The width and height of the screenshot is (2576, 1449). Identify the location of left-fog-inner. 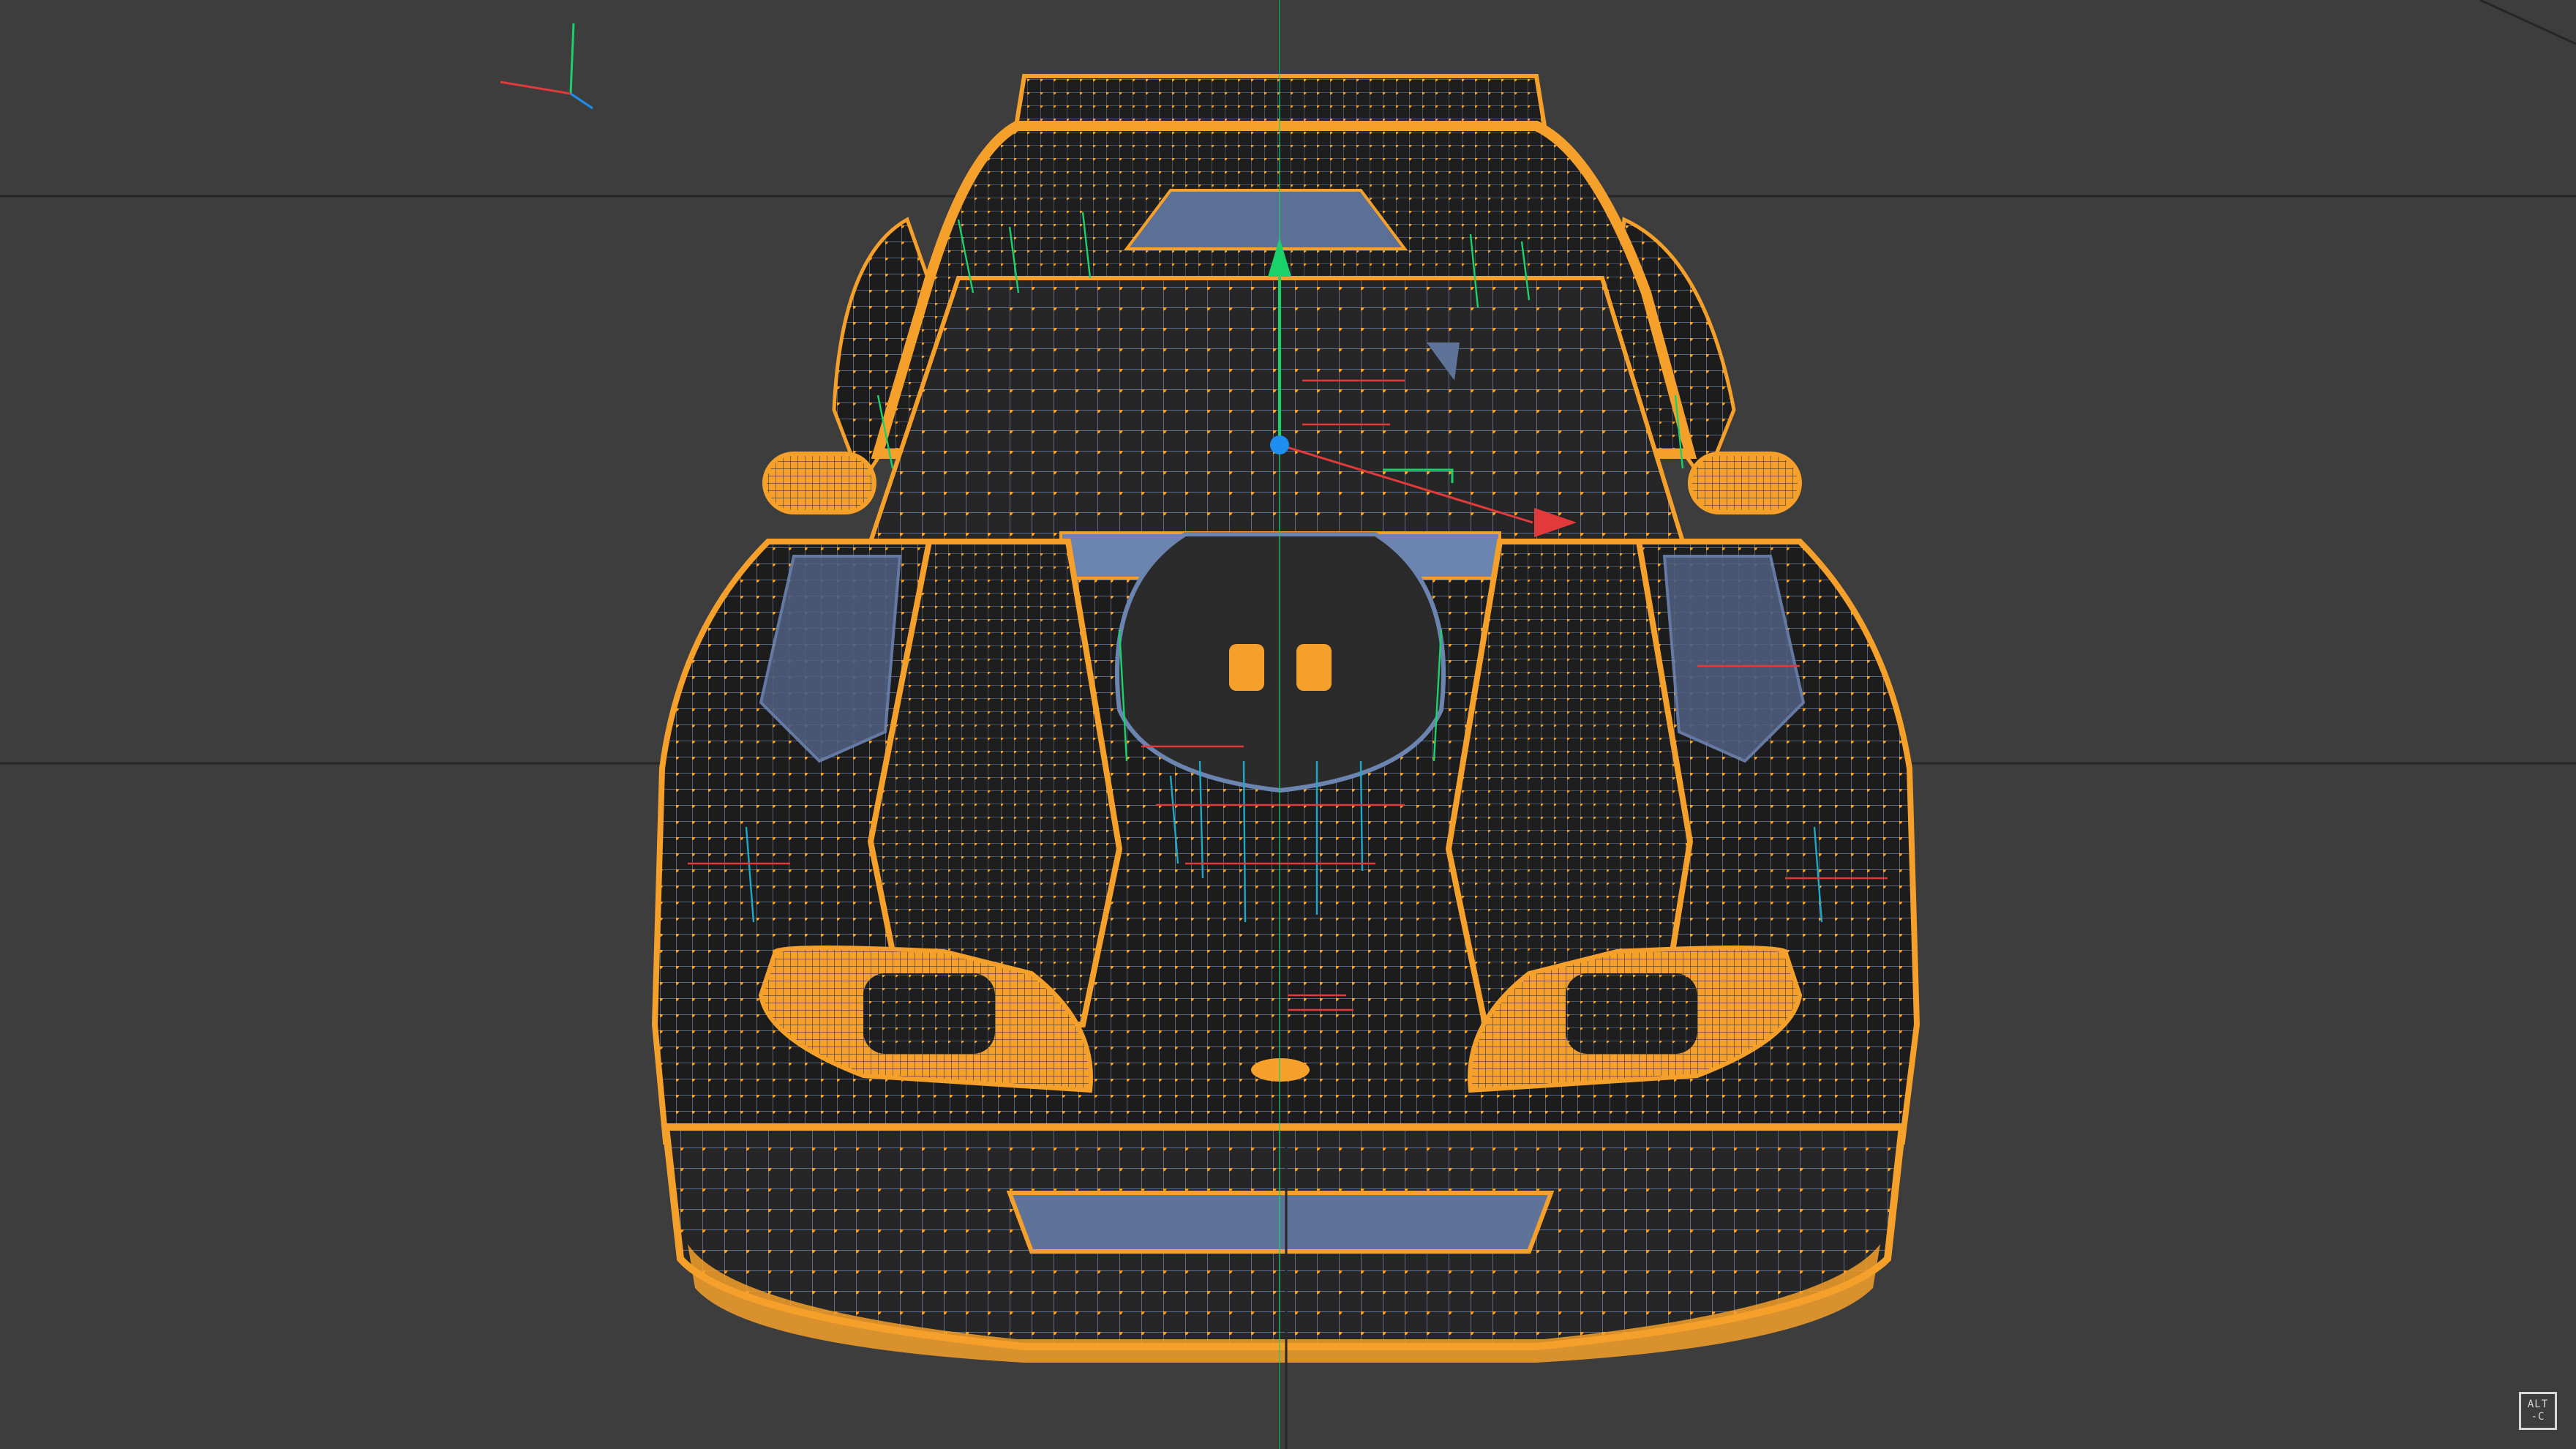
(929, 1013).